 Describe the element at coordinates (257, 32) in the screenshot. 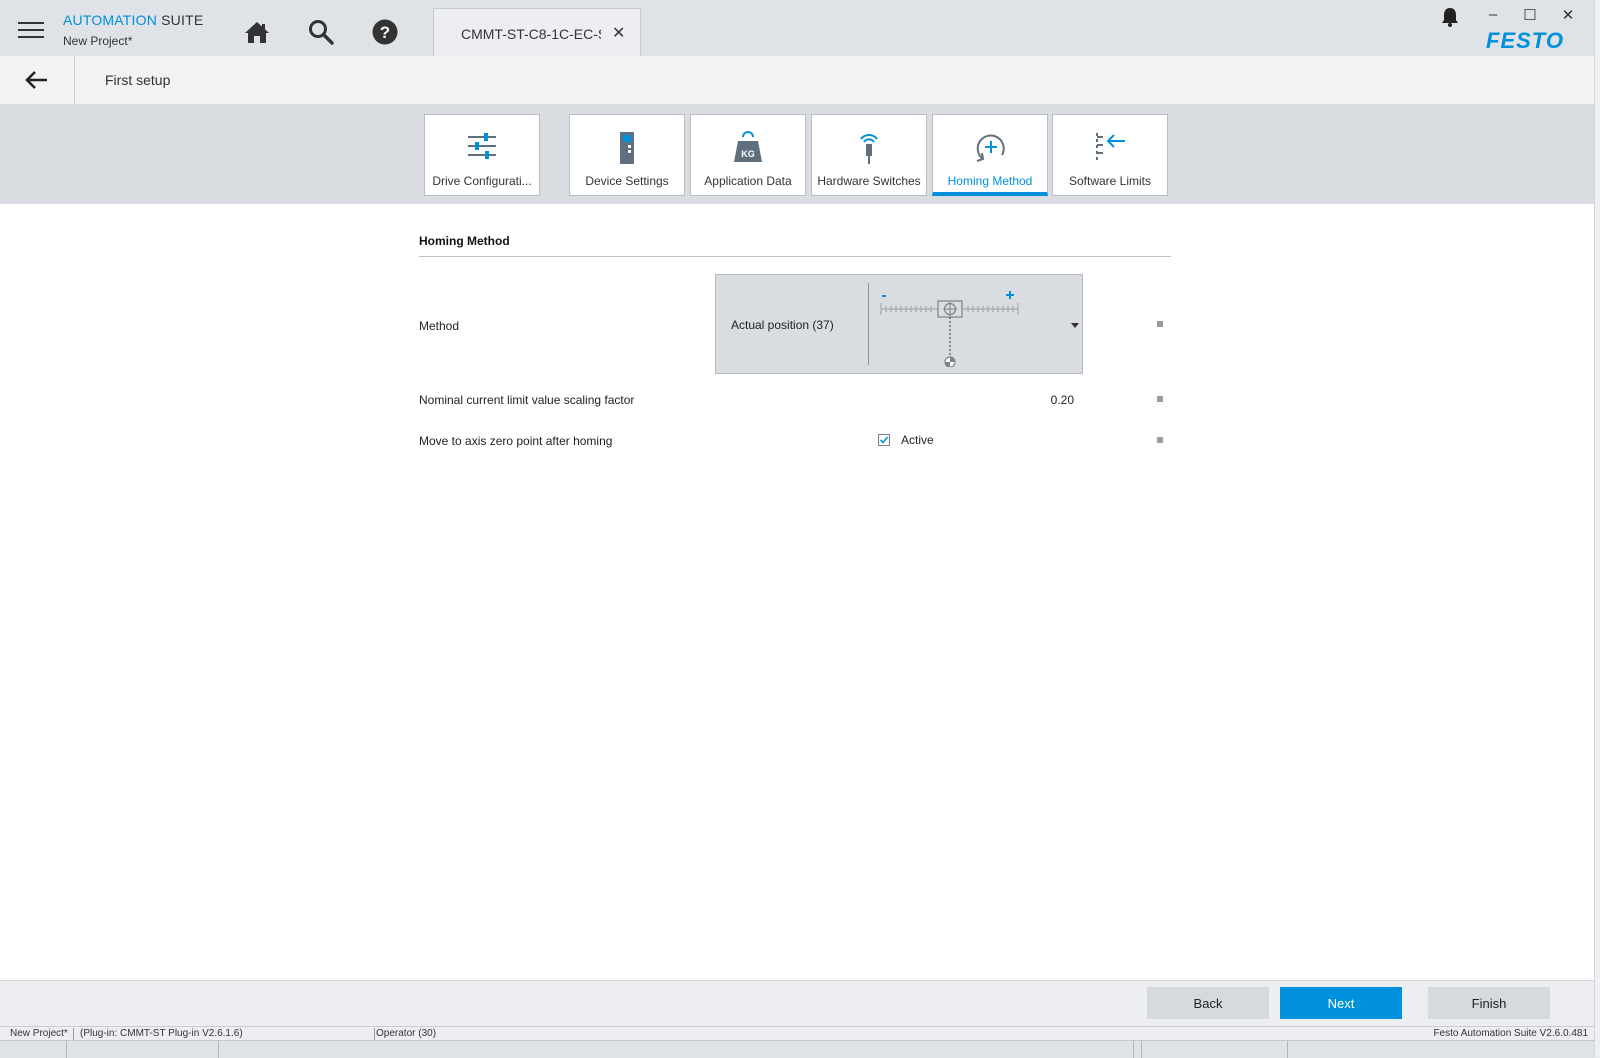

I see `home-icon` at that location.